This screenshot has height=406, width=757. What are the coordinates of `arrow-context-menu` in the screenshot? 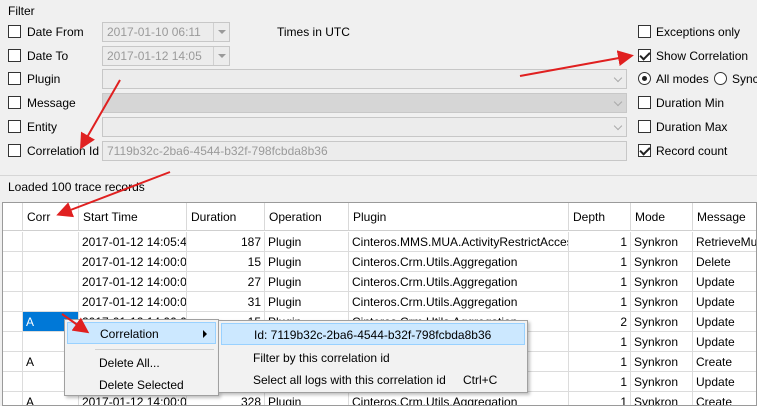 It's located at (75, 323).